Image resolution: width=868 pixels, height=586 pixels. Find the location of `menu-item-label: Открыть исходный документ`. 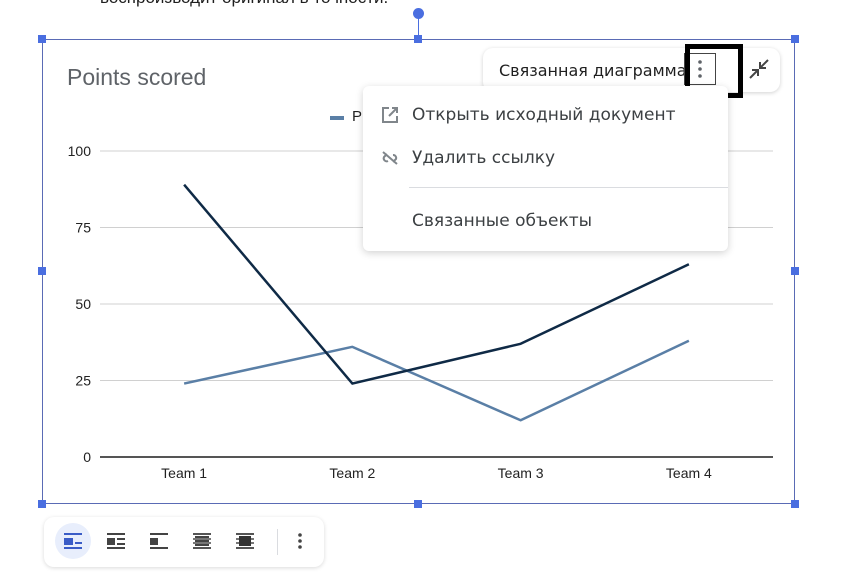

menu-item-label: Открыть исходный документ is located at coordinates (544, 115).